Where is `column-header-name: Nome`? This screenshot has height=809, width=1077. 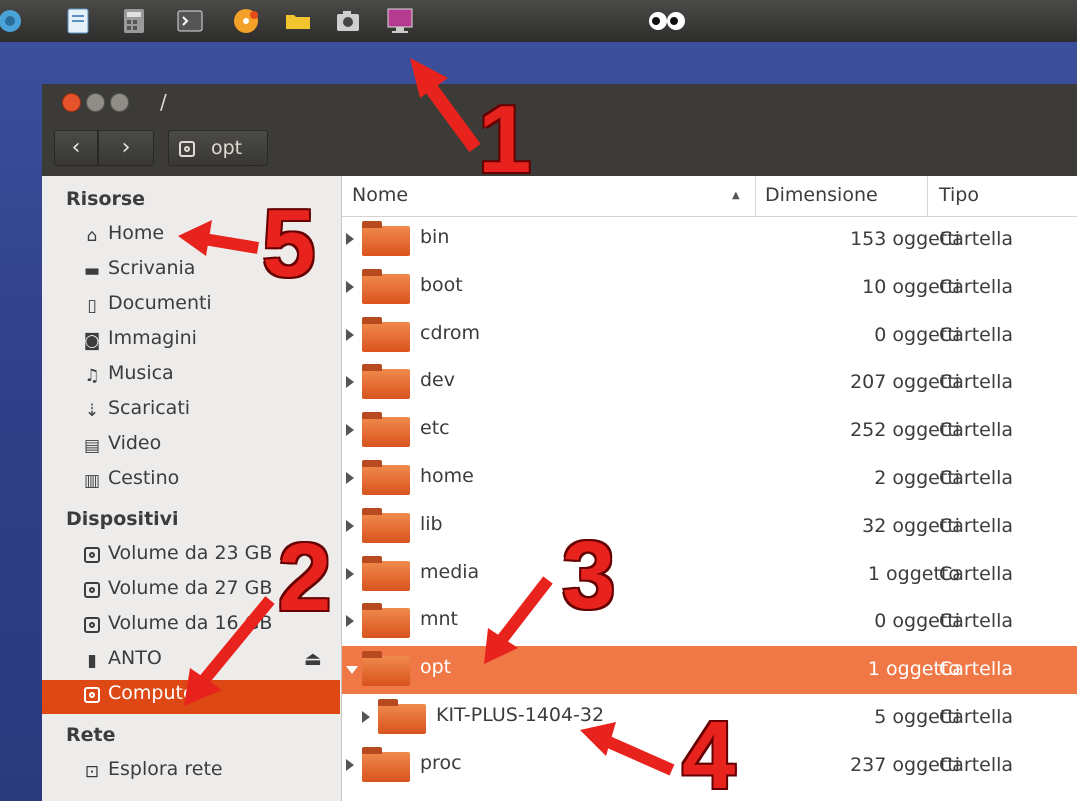 column-header-name: Nome is located at coordinates (380, 195).